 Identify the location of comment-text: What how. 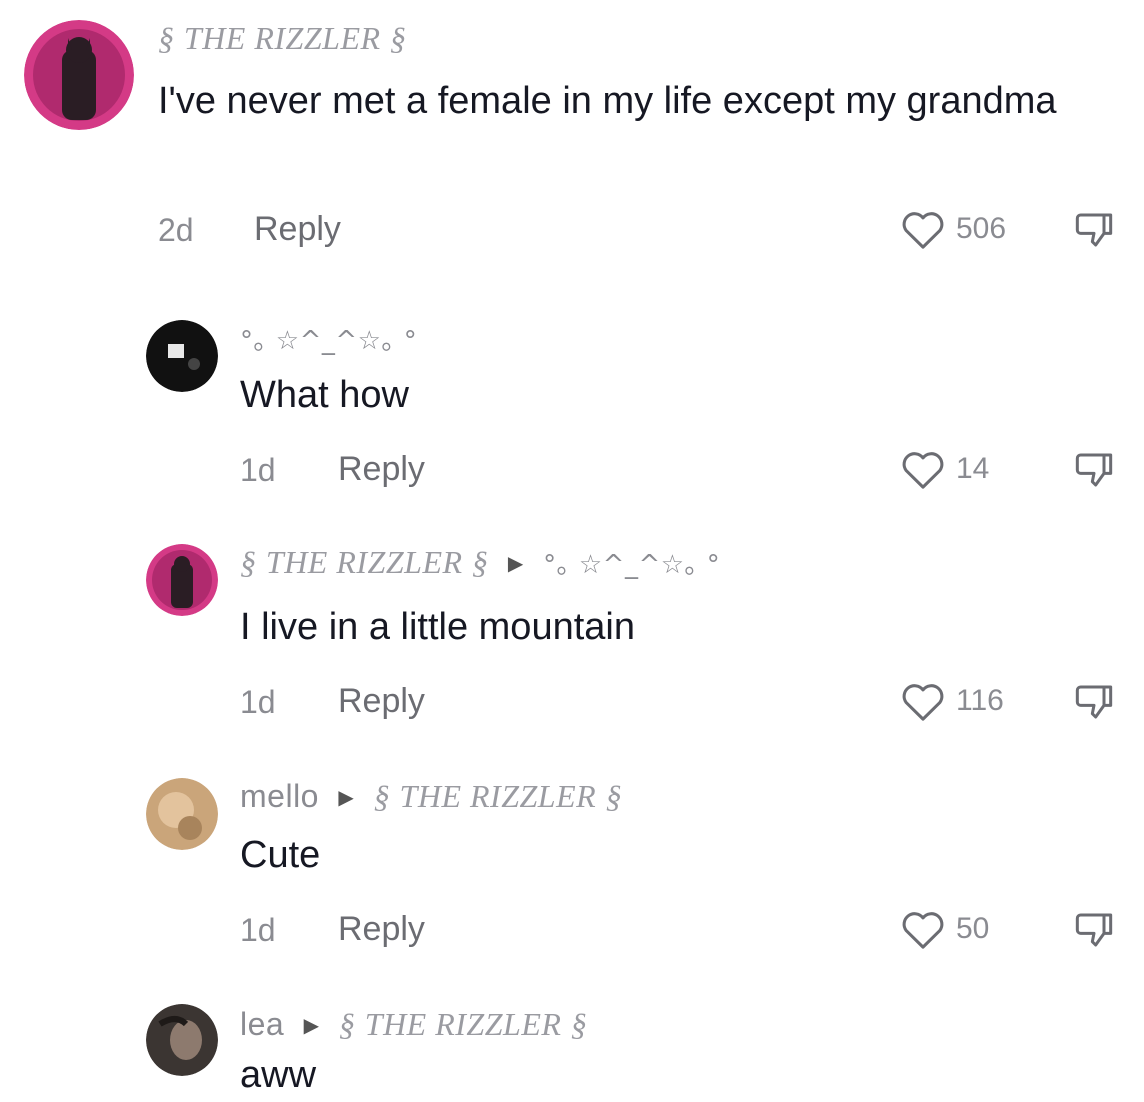
(324, 395).